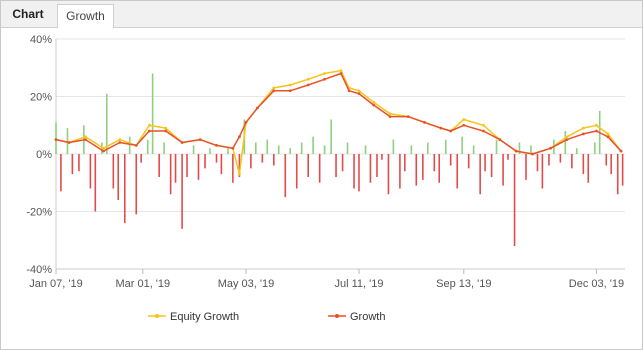 The height and width of the screenshot is (350, 643). What do you see at coordinates (39, 155) in the screenshot?
I see `y-axis-ticks: 40% 20% 0% -20% -40%` at bounding box center [39, 155].